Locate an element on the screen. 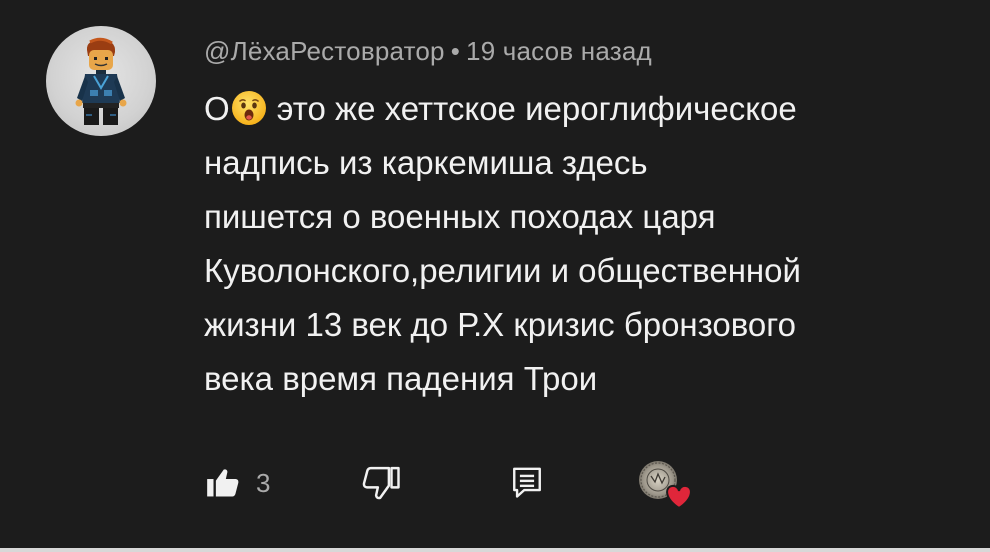  like-button: 3 is located at coordinates (237, 483).